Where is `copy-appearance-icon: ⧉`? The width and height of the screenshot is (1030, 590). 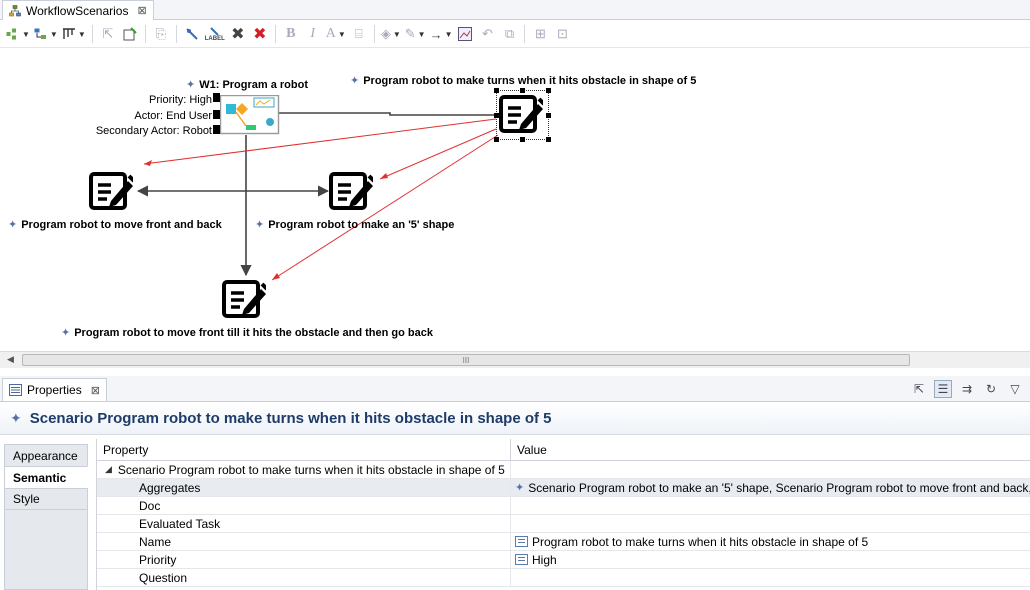 copy-appearance-icon: ⧉ is located at coordinates (509, 34).